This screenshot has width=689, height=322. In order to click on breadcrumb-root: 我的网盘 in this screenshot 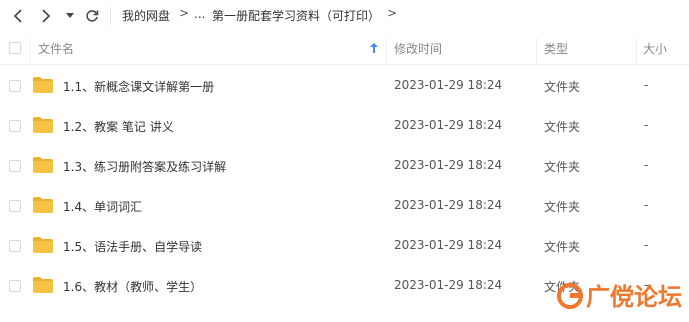, I will do `click(146, 15)`.